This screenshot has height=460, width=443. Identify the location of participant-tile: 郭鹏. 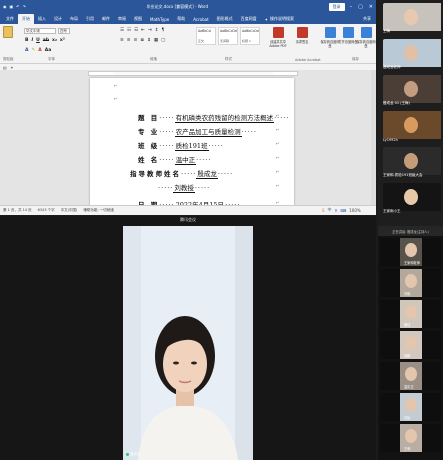
(410, 345).